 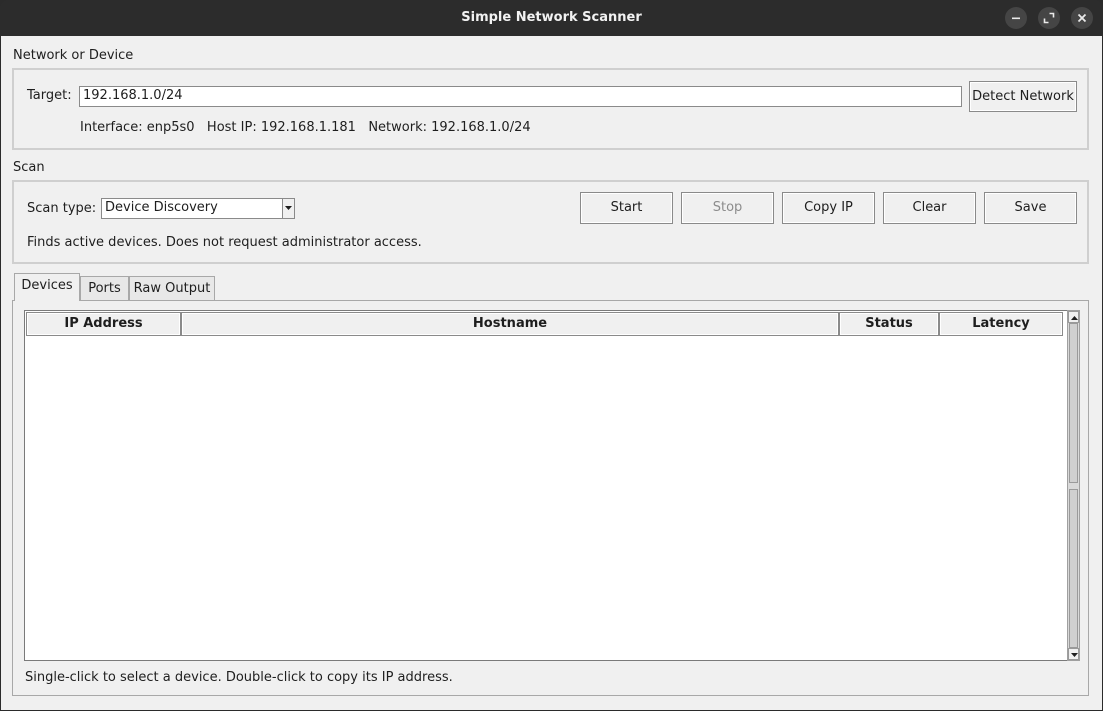 I want to click on close-icon, so click(x=1082, y=18).